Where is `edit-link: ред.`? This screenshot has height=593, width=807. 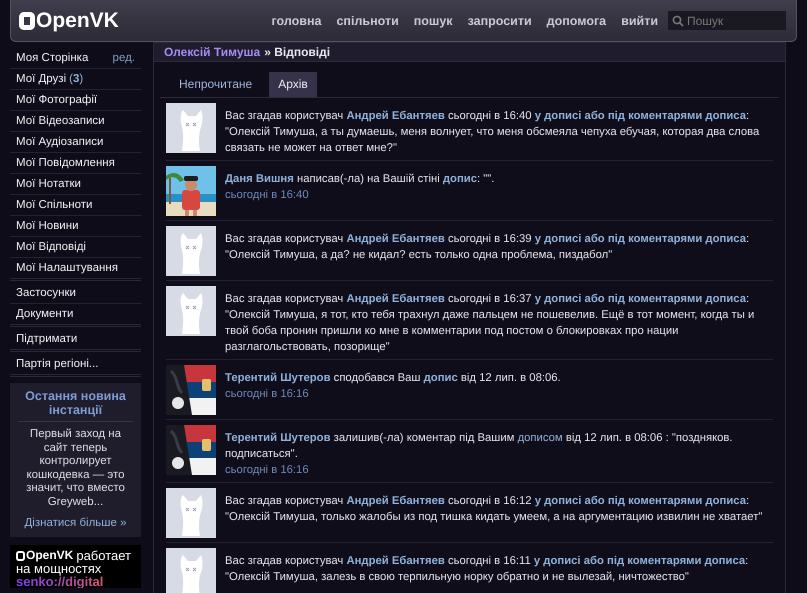 edit-link: ред. is located at coordinates (123, 58).